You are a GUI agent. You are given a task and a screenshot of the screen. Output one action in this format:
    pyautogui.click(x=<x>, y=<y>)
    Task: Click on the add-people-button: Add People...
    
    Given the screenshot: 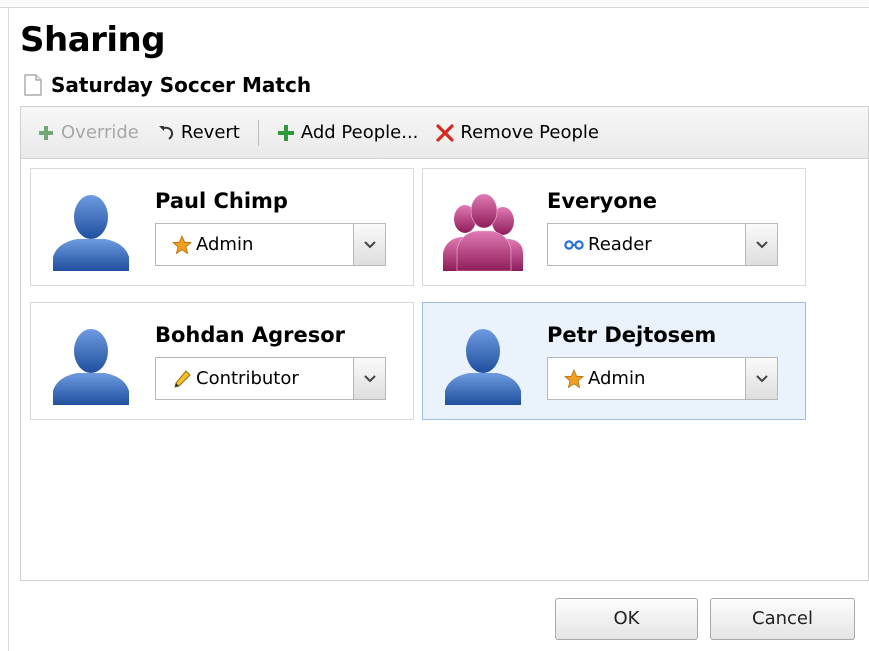 What is the action you would take?
    pyautogui.click(x=348, y=132)
    